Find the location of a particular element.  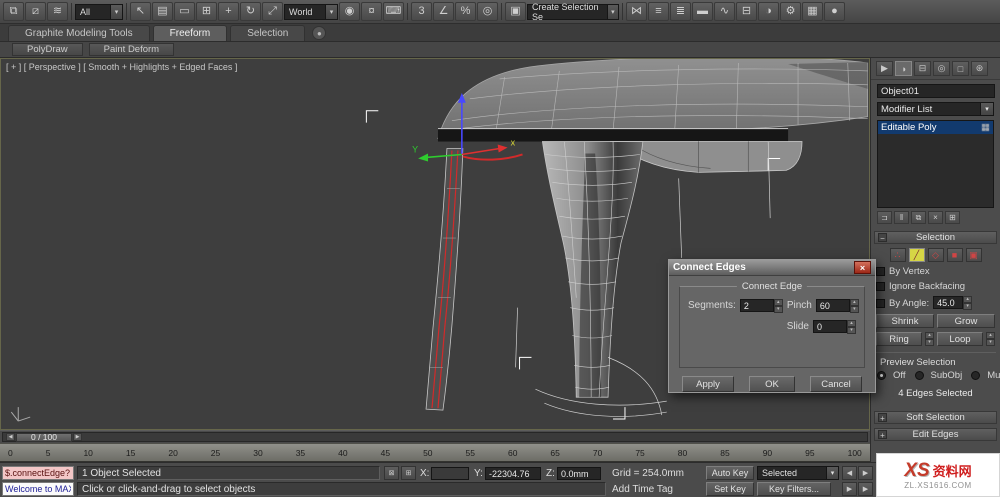

make-unique-icon: ⧉ is located at coordinates (918, 217).